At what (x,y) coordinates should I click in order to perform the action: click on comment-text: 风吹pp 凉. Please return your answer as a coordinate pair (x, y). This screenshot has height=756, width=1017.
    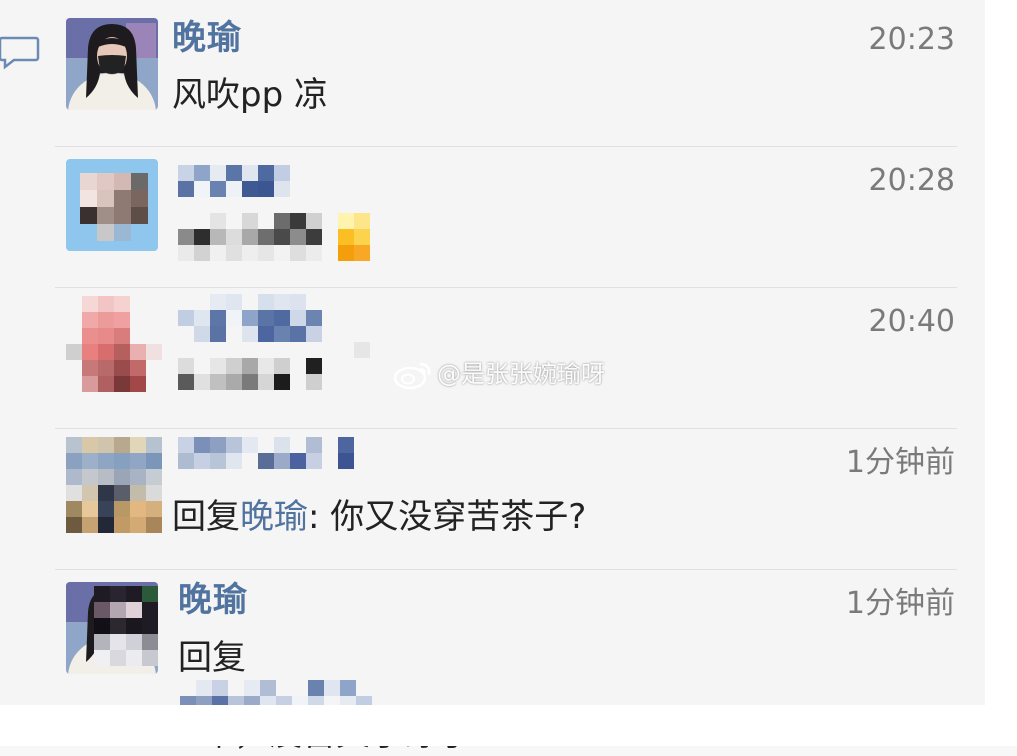
    Looking at the image, I should click on (250, 95).